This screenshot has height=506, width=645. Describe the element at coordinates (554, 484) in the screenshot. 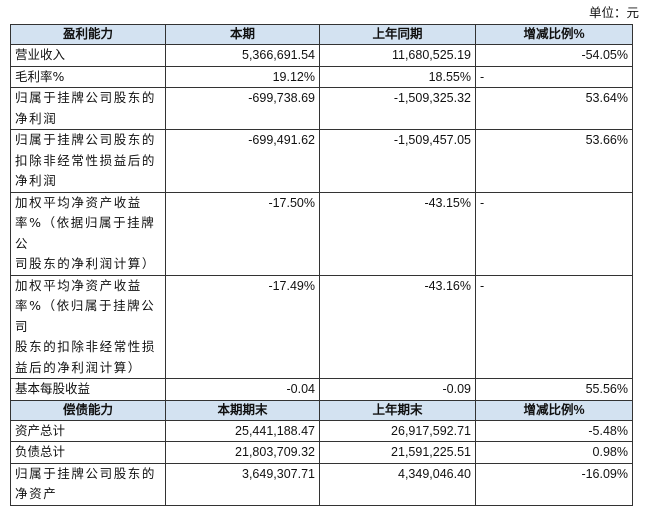

I see `change-value: -16.09%` at that location.